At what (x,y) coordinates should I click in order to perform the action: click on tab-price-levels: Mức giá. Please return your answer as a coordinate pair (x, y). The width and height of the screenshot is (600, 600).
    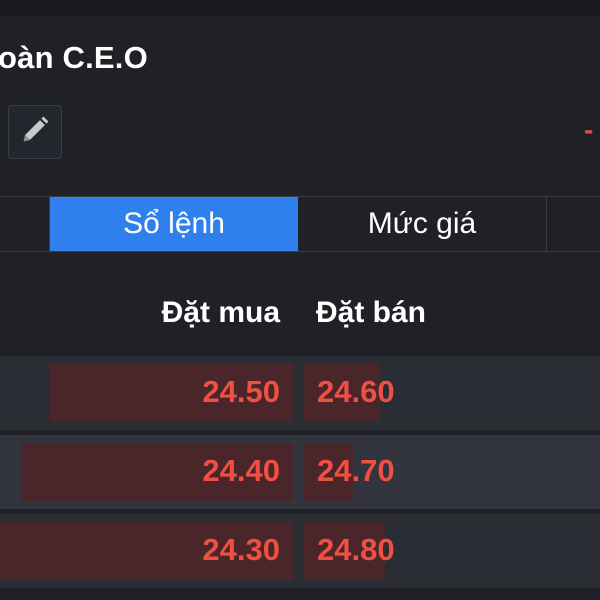
    Looking at the image, I should click on (422, 224).